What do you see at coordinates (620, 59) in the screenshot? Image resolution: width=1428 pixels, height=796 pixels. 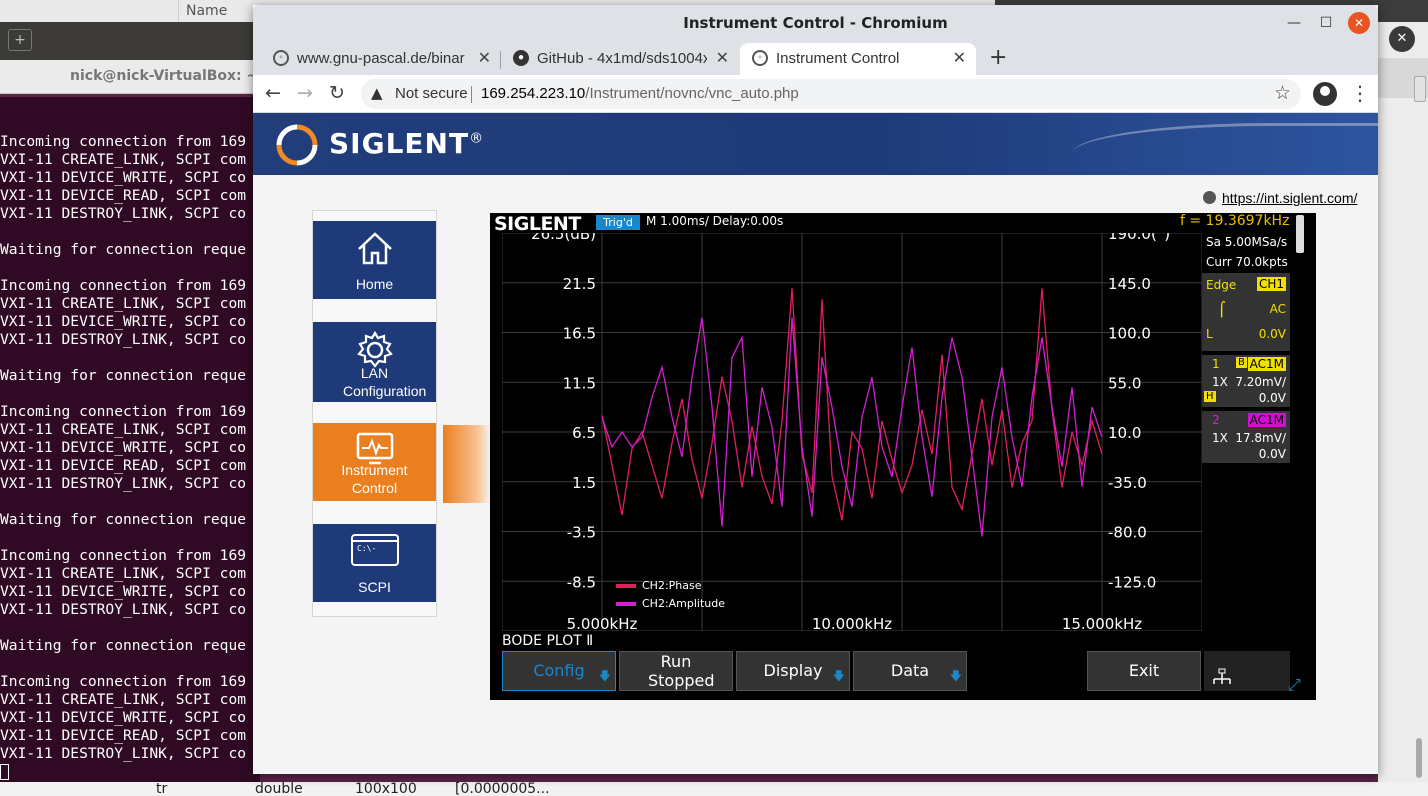 I see `tab-github: ● GitHub - 4x1md/sds1004x ✕` at bounding box center [620, 59].